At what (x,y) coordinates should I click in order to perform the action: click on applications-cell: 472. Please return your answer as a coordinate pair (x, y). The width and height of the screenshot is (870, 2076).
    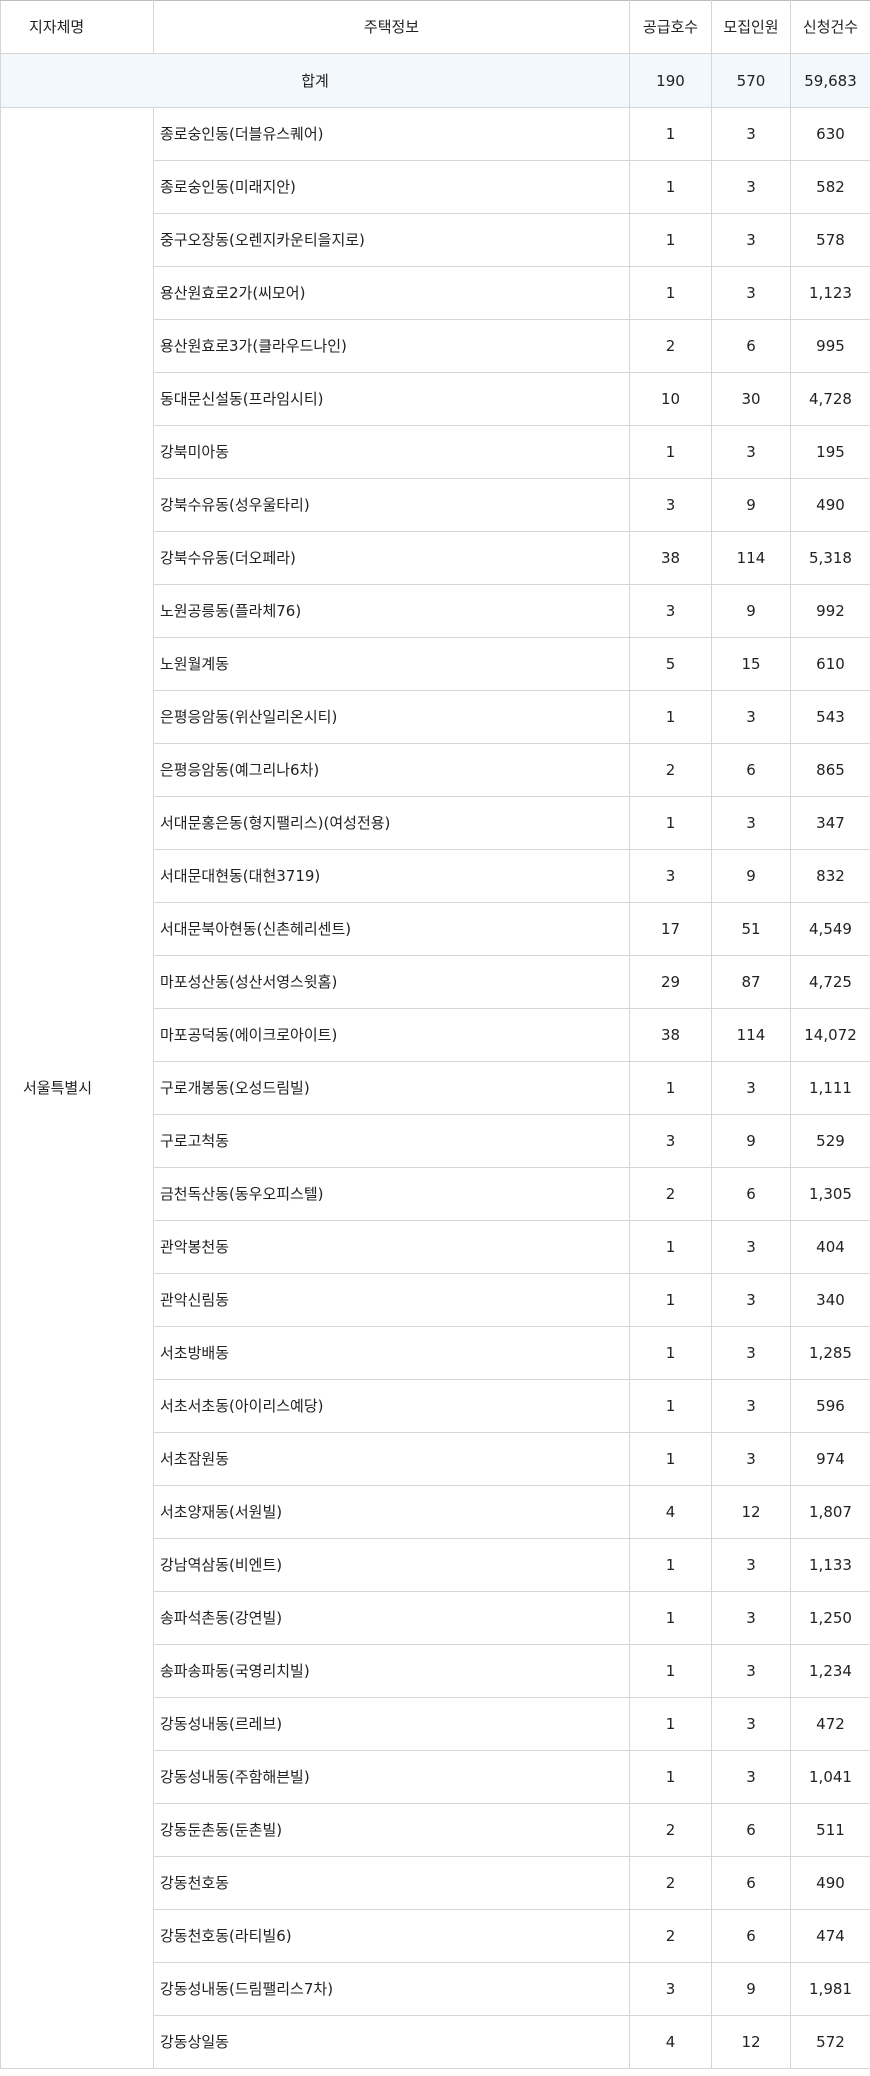
    Looking at the image, I should click on (830, 1724).